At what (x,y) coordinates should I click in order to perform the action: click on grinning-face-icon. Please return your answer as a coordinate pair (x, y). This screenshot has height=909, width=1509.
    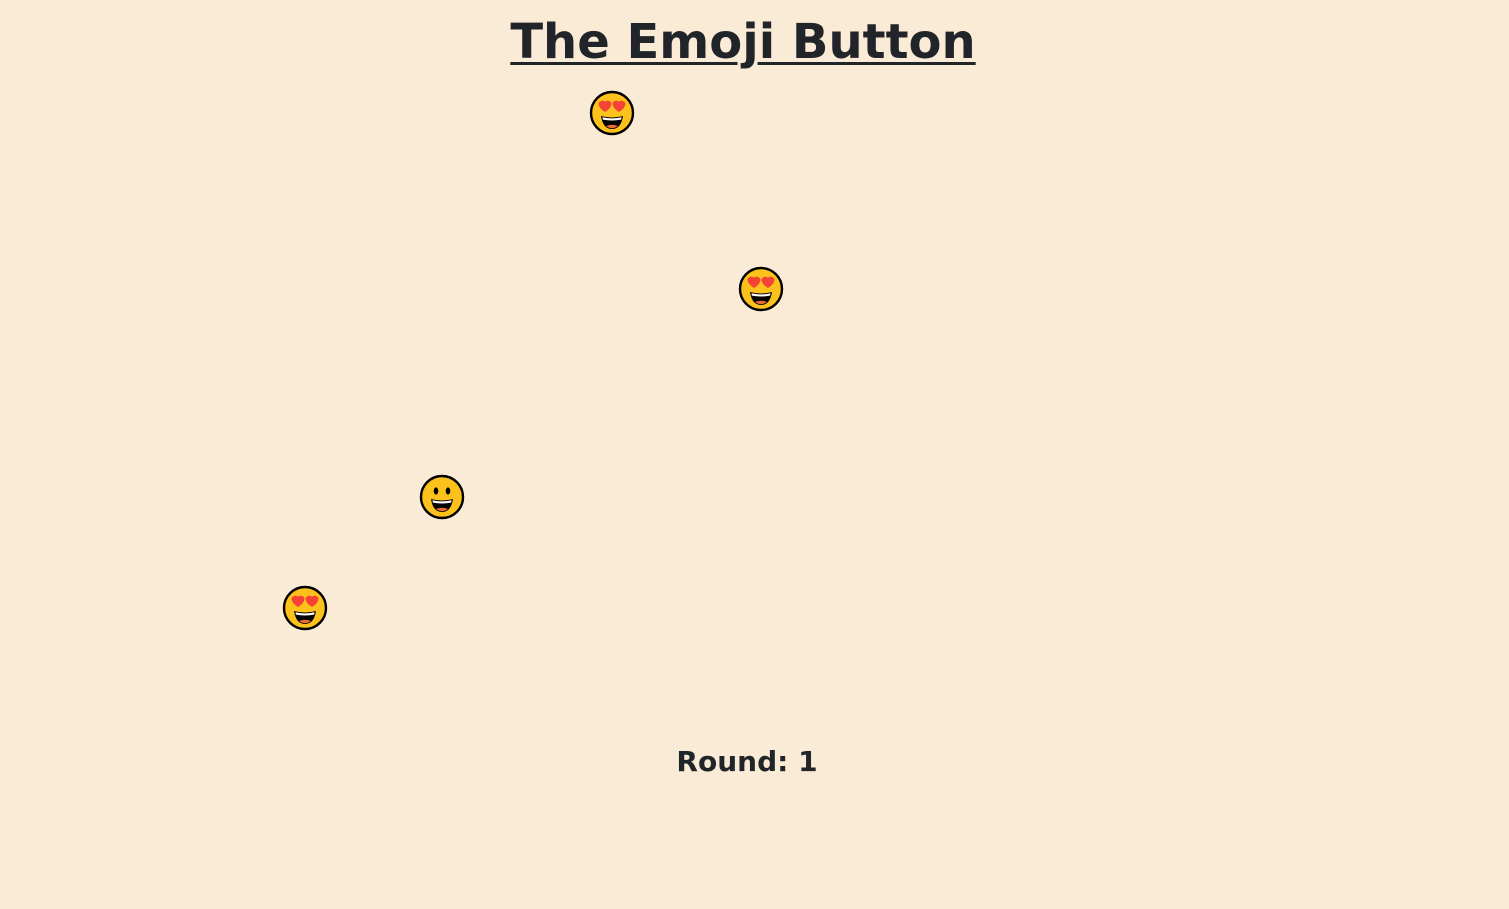
    Looking at the image, I should click on (442, 497).